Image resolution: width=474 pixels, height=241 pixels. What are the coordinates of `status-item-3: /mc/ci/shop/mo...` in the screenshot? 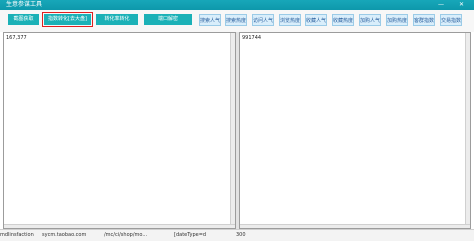 It's located at (126, 235).